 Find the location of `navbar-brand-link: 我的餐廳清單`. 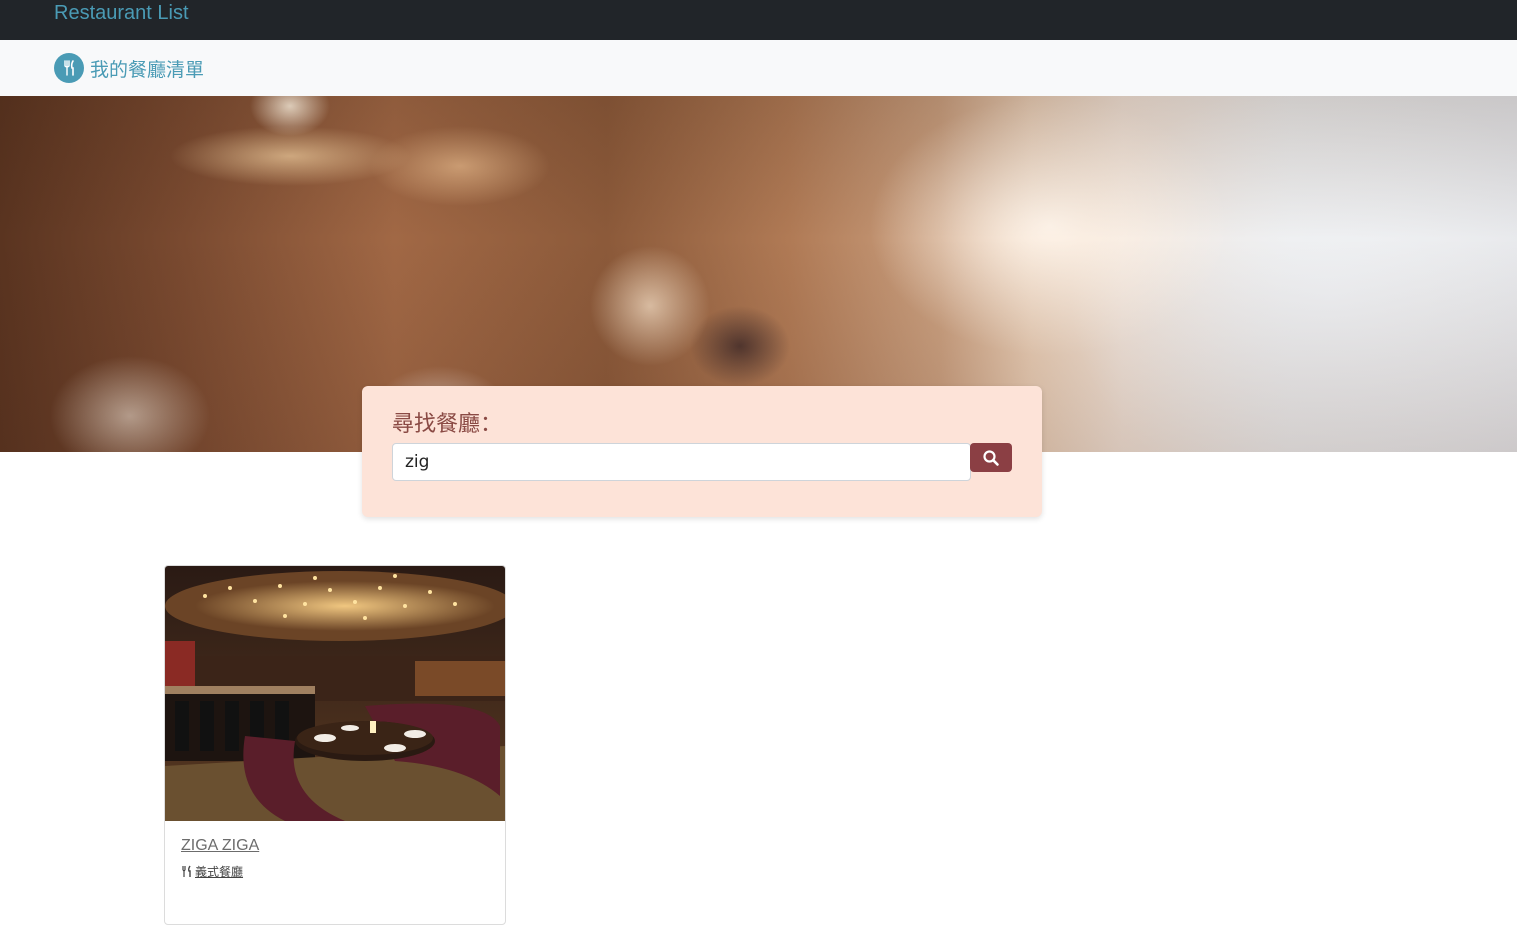

navbar-brand-link: 我的餐廳清單 is located at coordinates (129, 68).